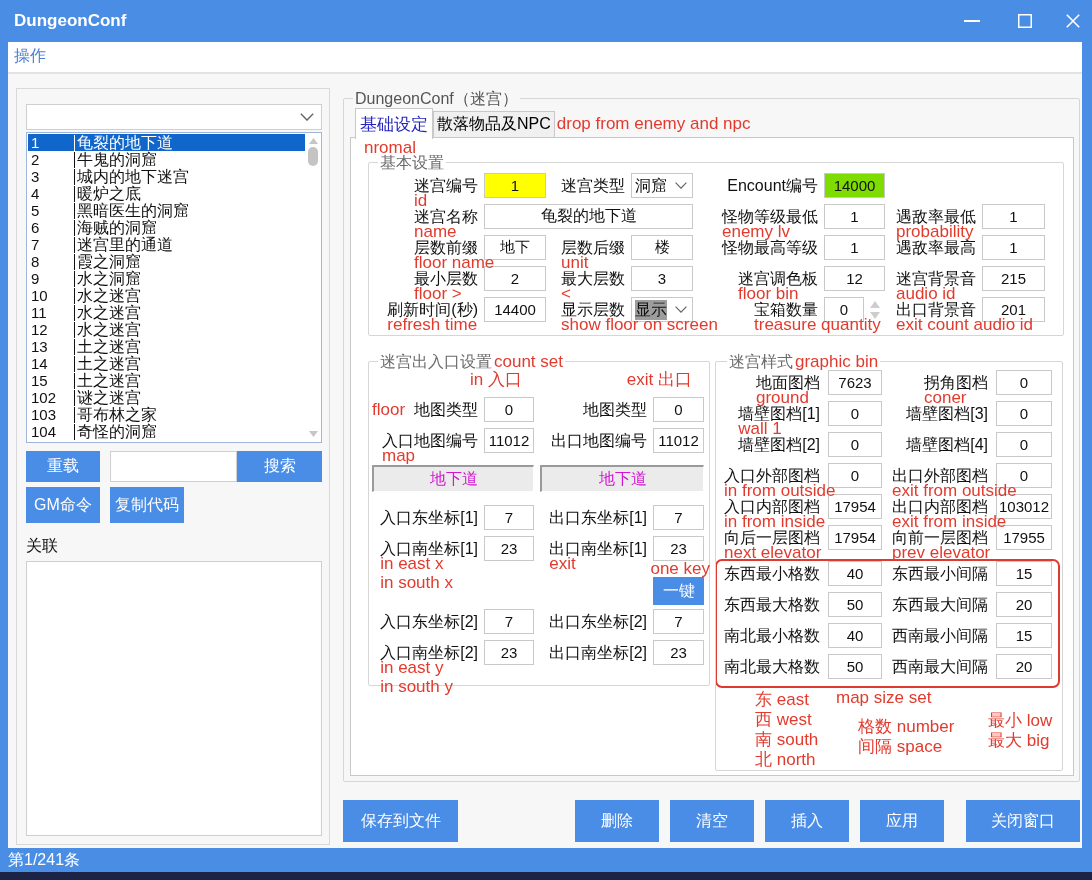 This screenshot has height=880, width=1092. I want to click on scroll-down-icon, so click(313, 434).